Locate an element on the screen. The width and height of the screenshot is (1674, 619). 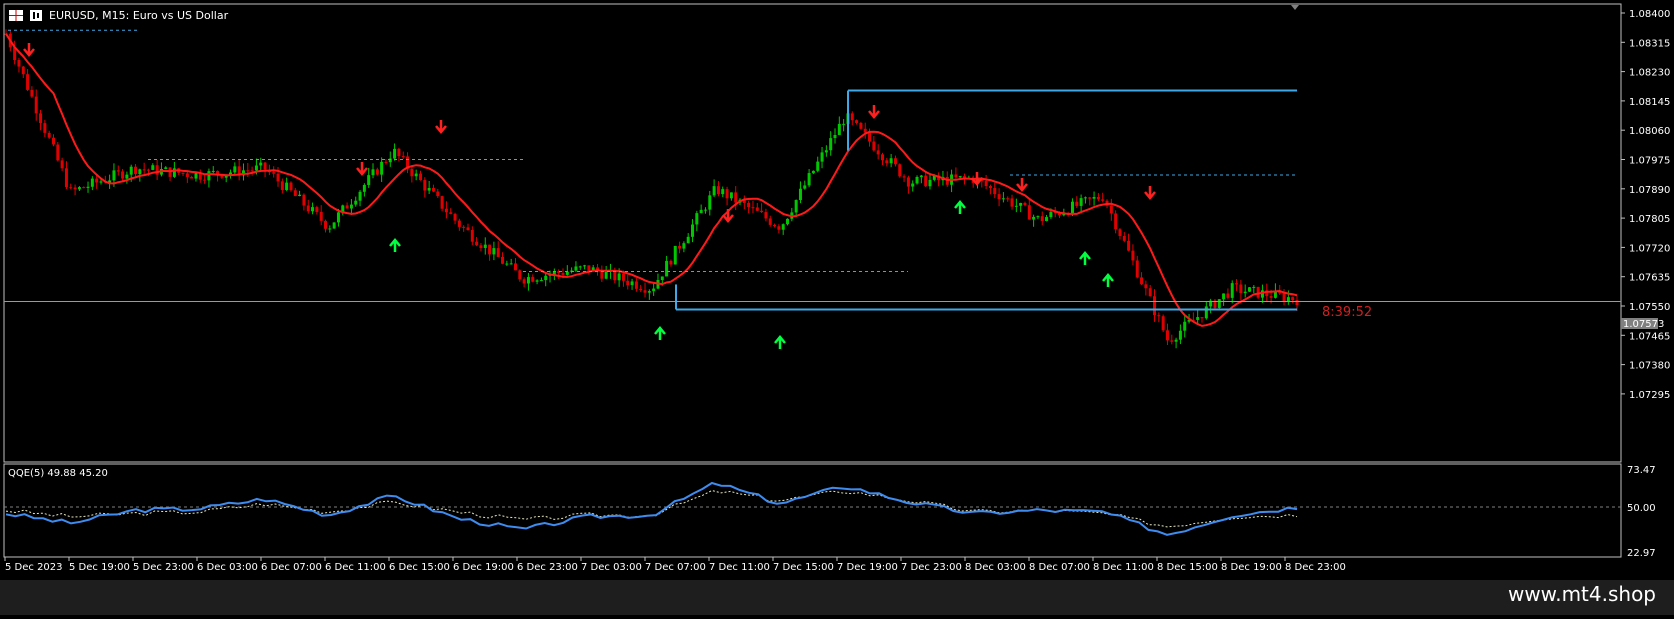
time-label: 5 Dec 19:00 is located at coordinates (99, 567).